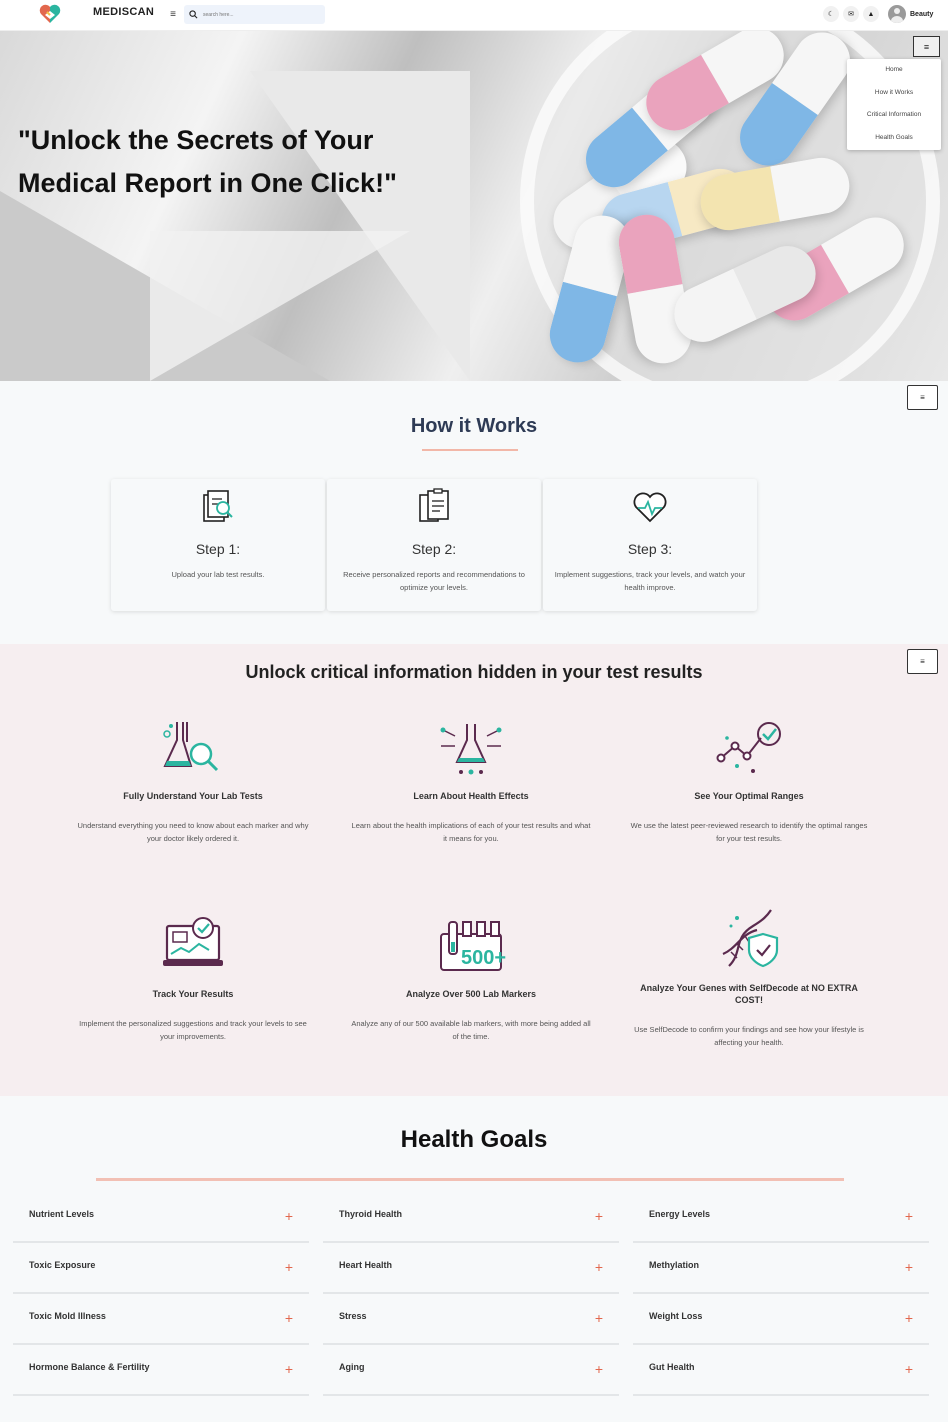 The image size is (948, 1422). I want to click on goal-accordion-item: Weight Loss +, so click(781, 1319).